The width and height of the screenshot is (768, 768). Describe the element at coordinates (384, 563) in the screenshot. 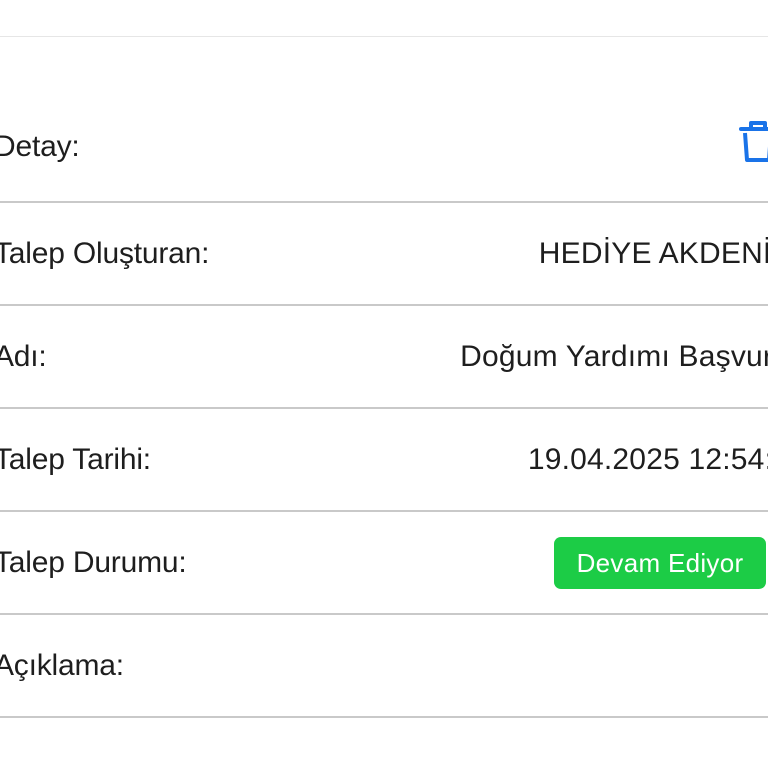

I see `detail-row-talep-durumu: Talep Durumu: Devam Ediyor` at that location.